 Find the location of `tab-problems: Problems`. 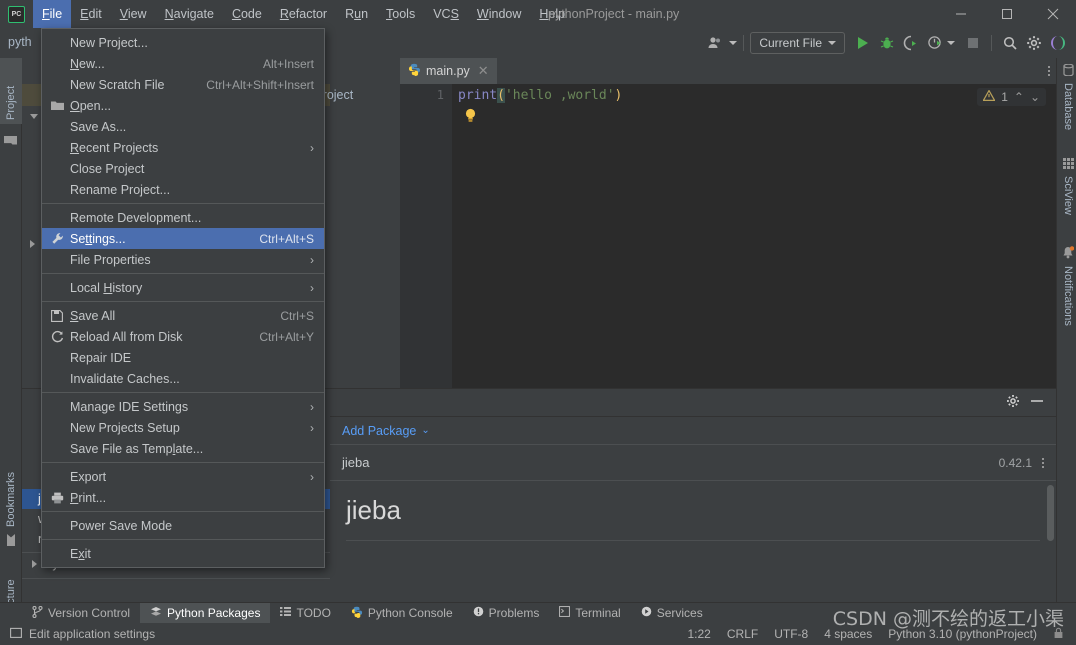

tab-problems: Problems is located at coordinates (506, 613).